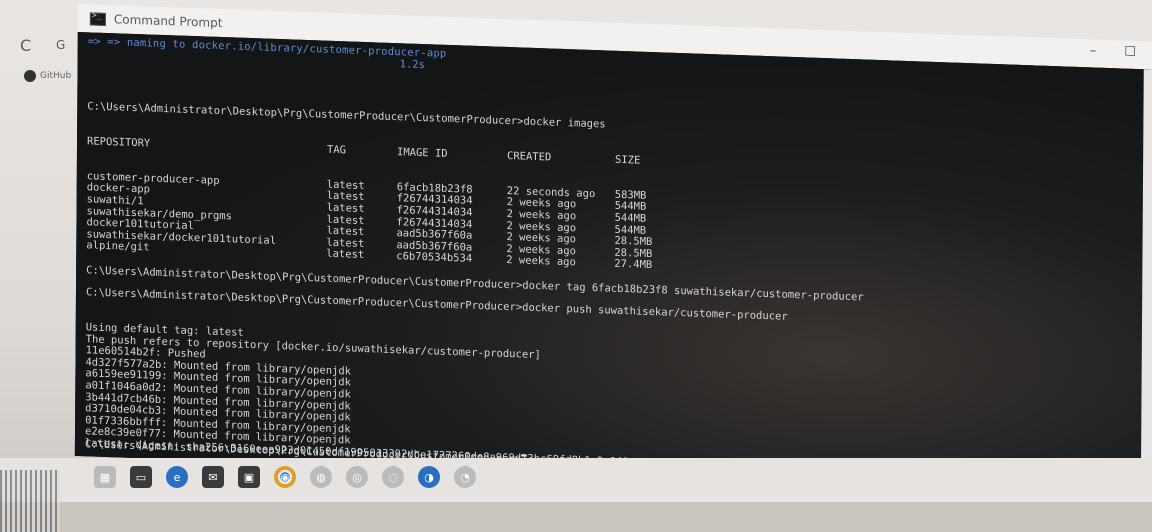 This screenshot has width=1152, height=532. Describe the element at coordinates (213, 477) in the screenshot. I see `mail-icon: ✉` at that location.